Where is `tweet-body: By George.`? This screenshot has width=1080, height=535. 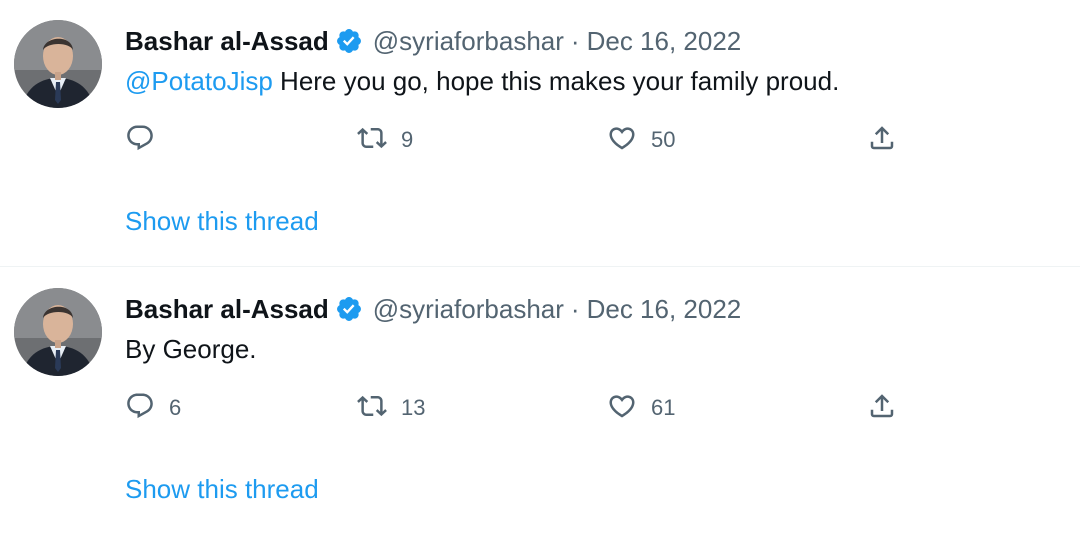 tweet-body: By George. is located at coordinates (191, 349).